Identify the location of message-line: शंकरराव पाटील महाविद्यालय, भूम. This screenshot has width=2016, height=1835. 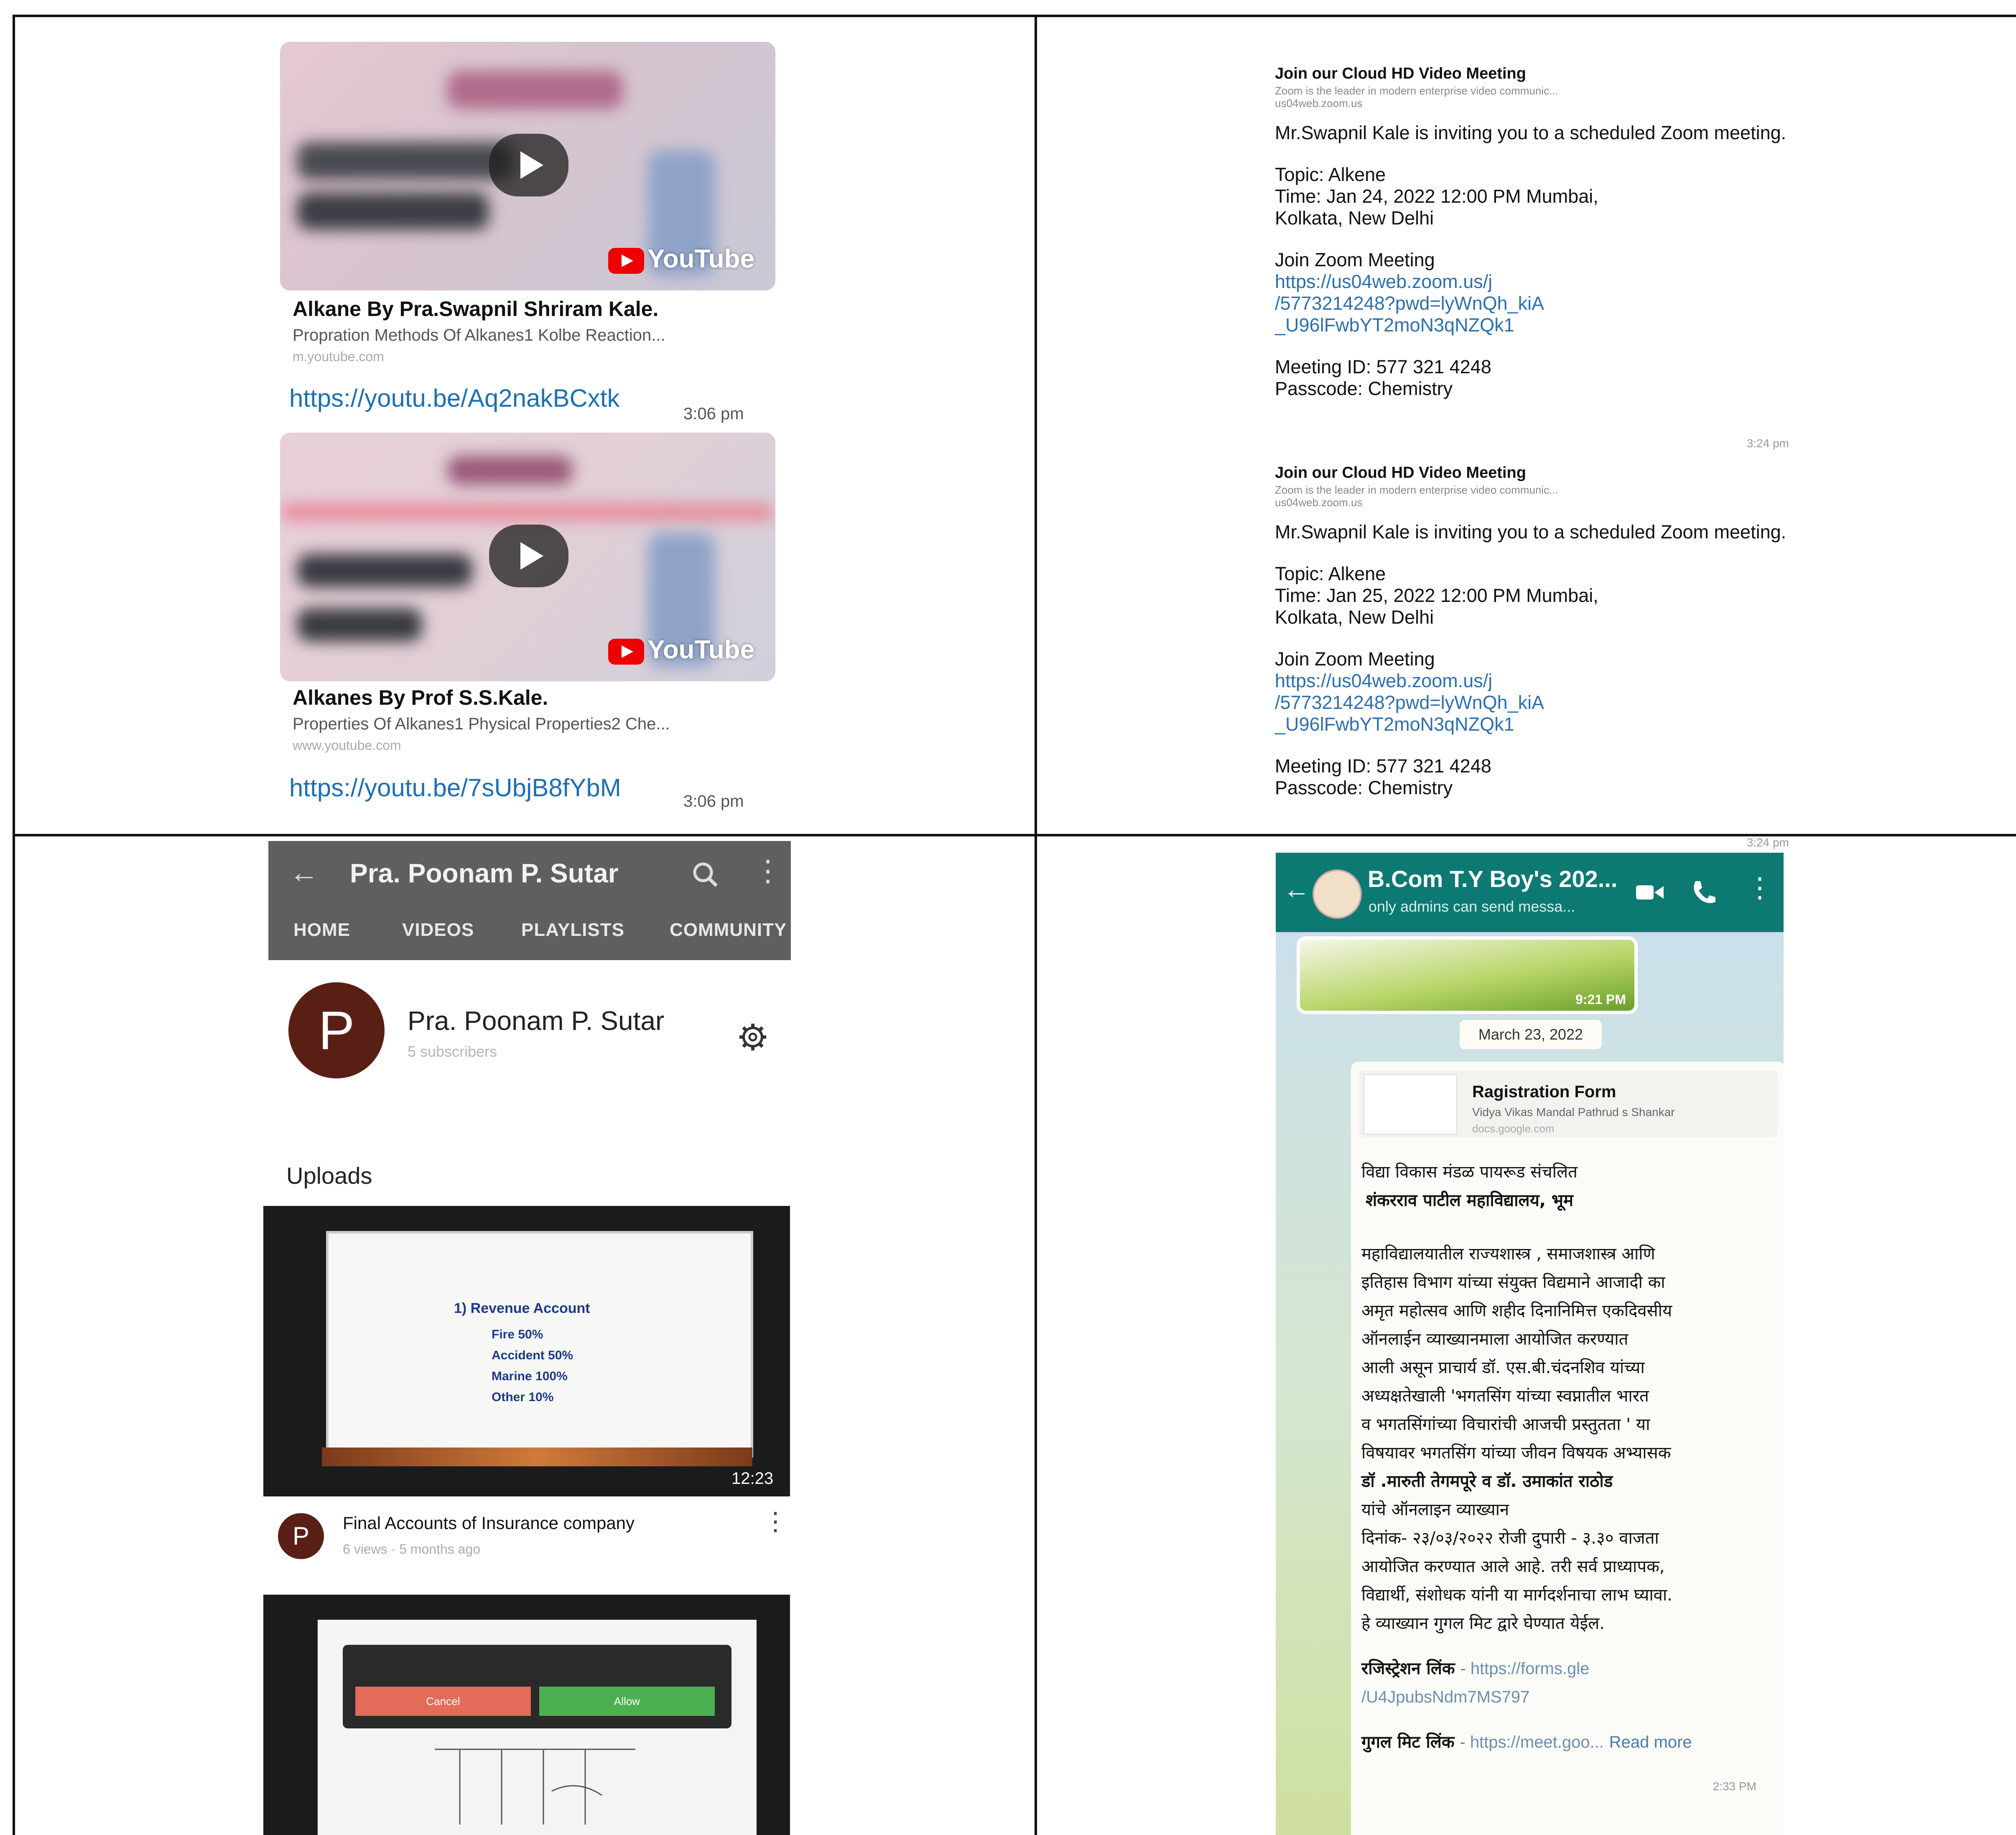
(1469, 1201).